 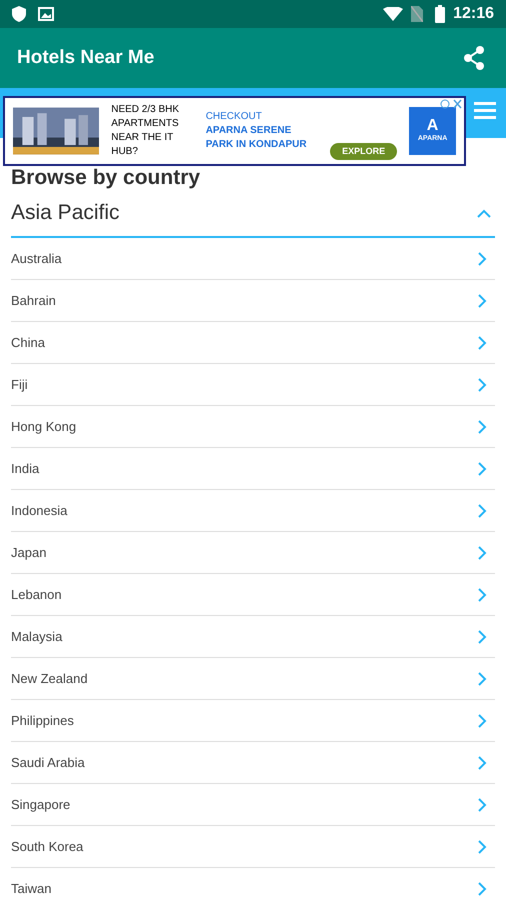 I want to click on country-item: Bahrain, so click(x=253, y=301).